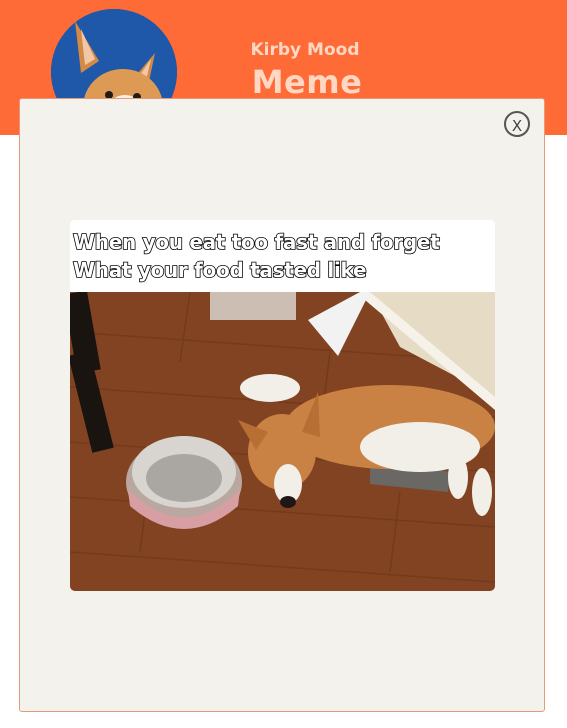 This screenshot has width=567, height=728. What do you see at coordinates (517, 124) in the screenshot?
I see `close-button: X` at bounding box center [517, 124].